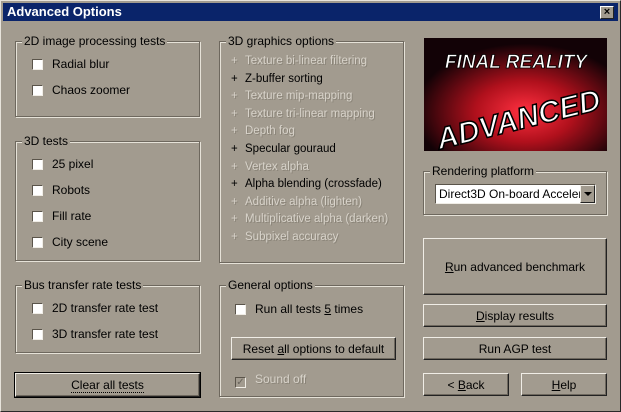  What do you see at coordinates (292, 237) in the screenshot?
I see `graphics-option-label: Subpixel accuracy` at bounding box center [292, 237].